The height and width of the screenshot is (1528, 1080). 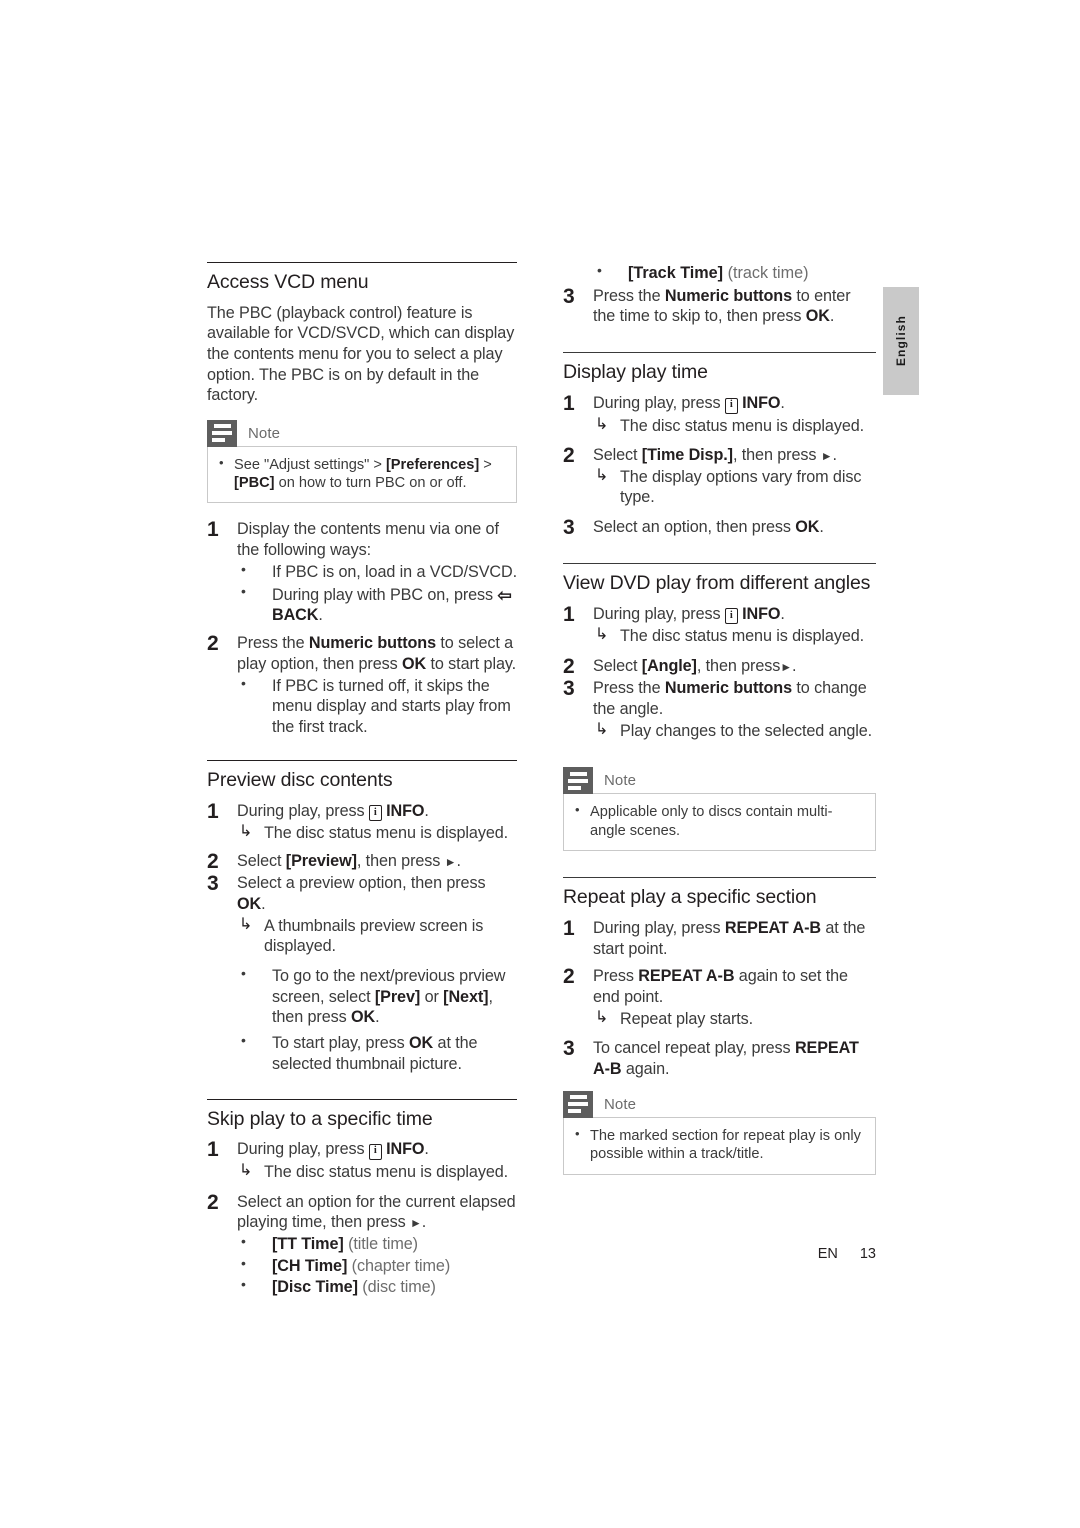 I want to click on back-arrow-icon: ⇦, so click(x=504, y=595).